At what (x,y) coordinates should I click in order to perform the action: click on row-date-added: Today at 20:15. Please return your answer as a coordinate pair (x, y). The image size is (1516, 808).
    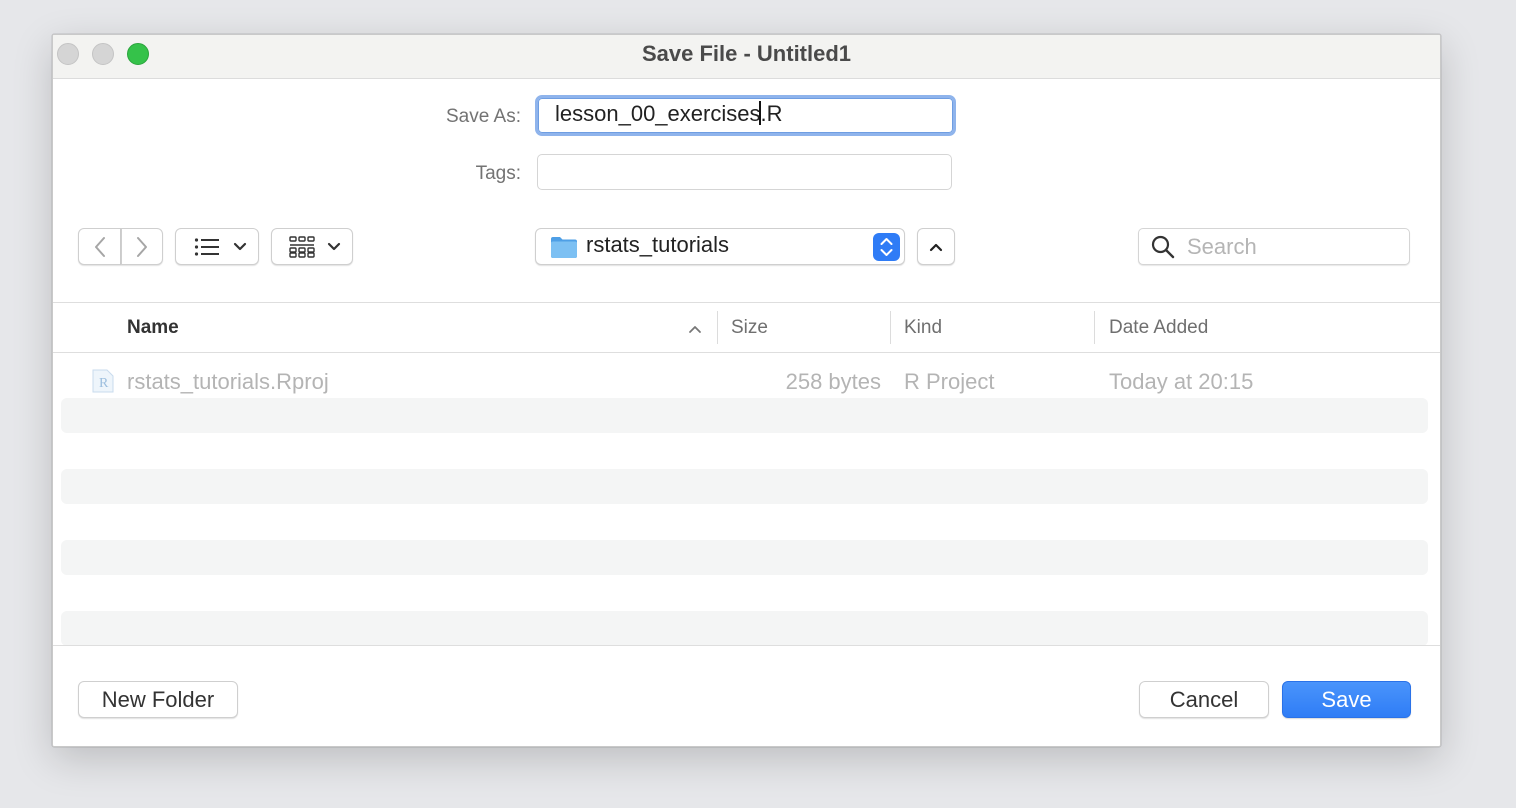
    Looking at the image, I should click on (1181, 381).